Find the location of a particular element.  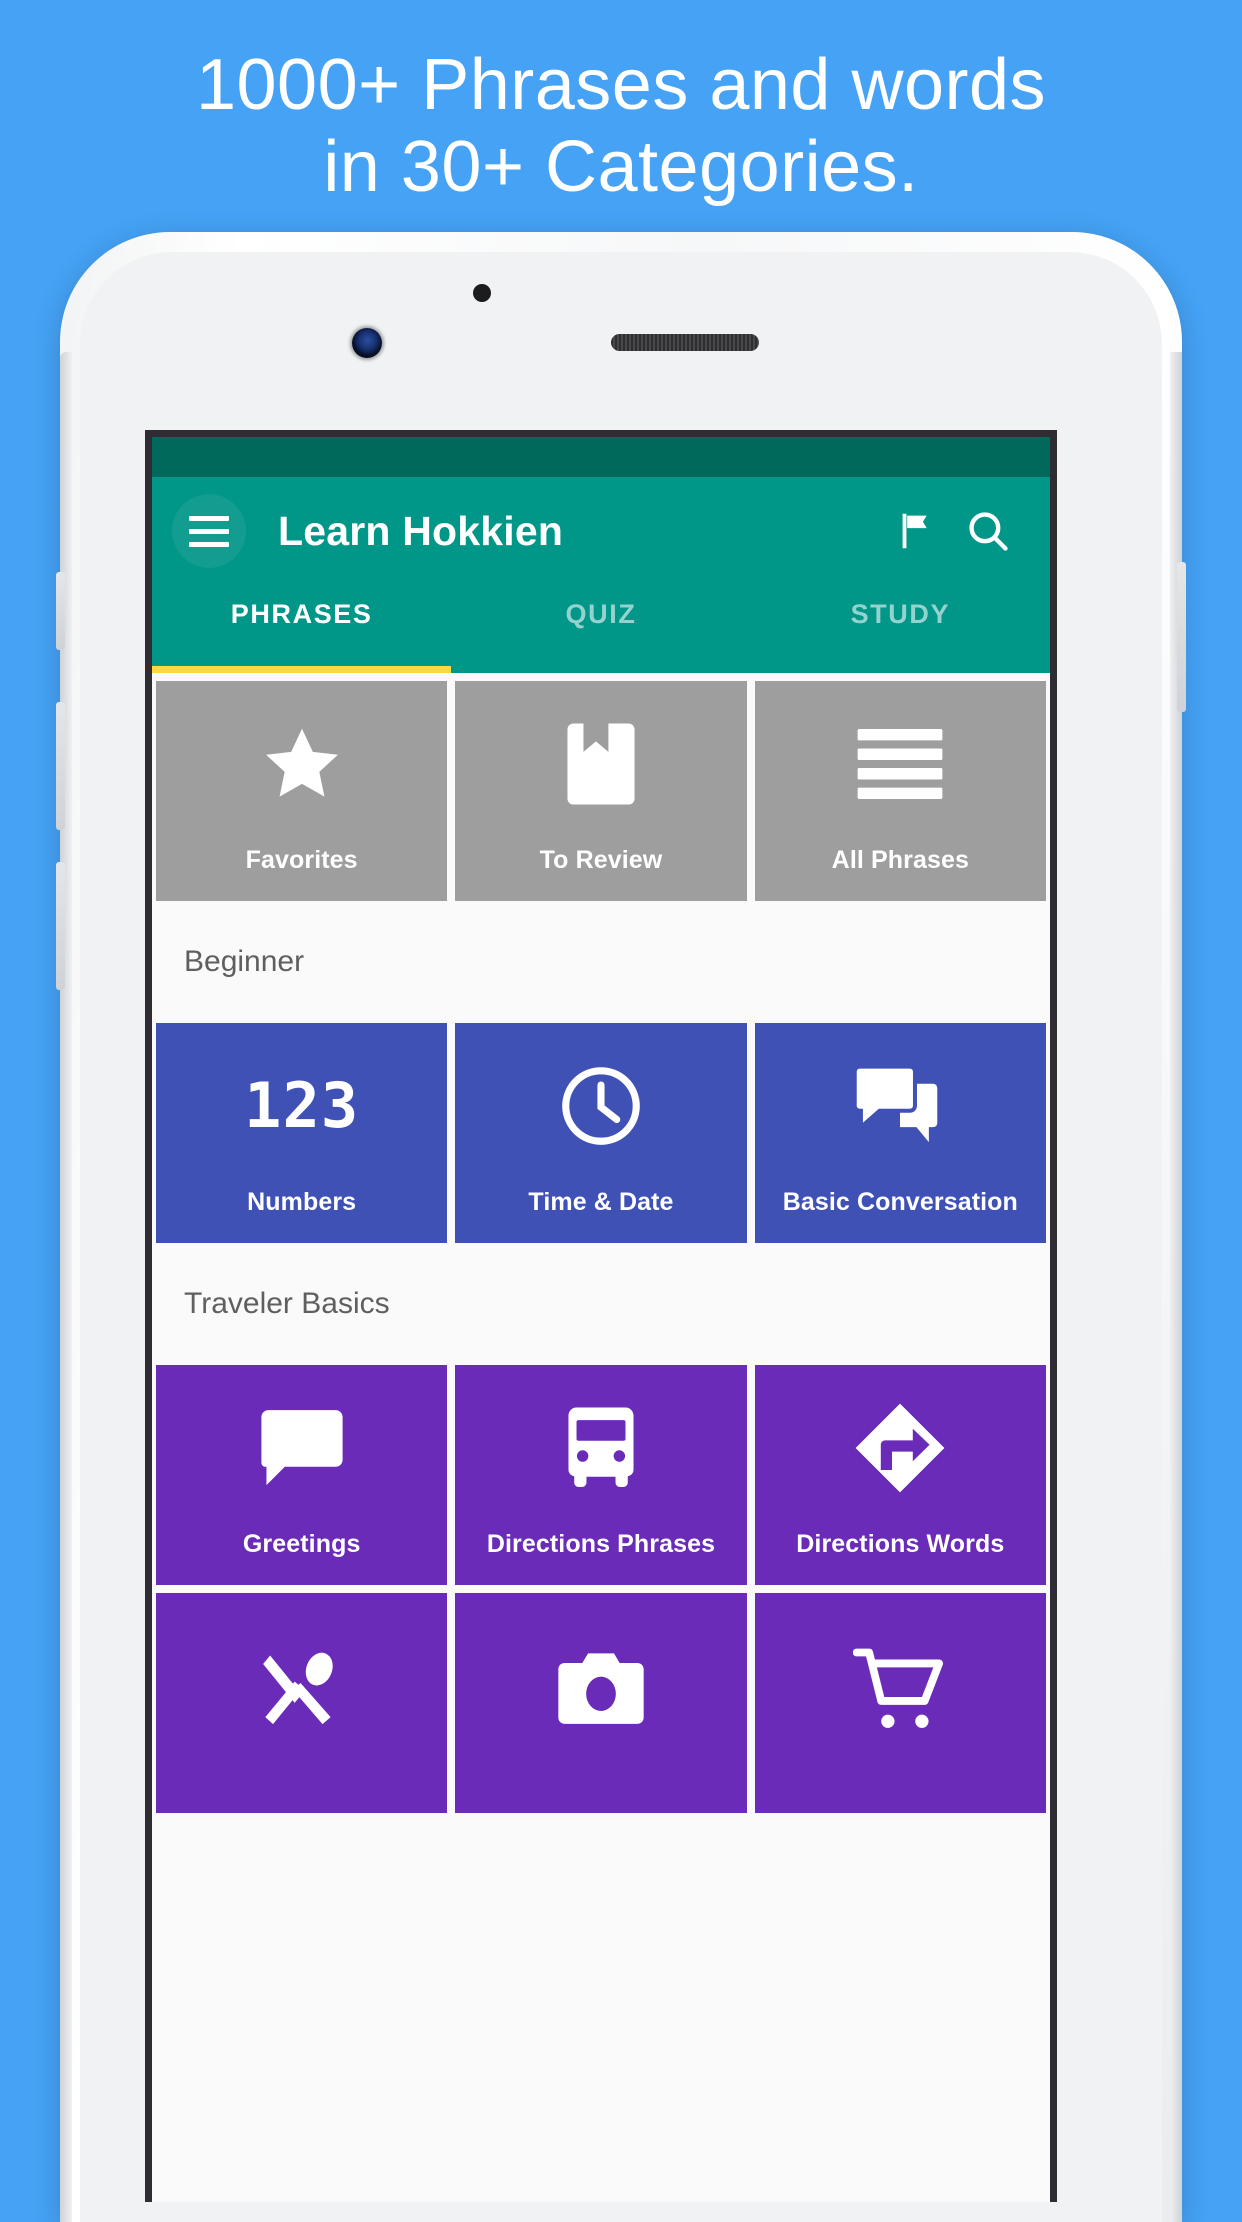

numbers-123-icon: 123 is located at coordinates (302, 1105).